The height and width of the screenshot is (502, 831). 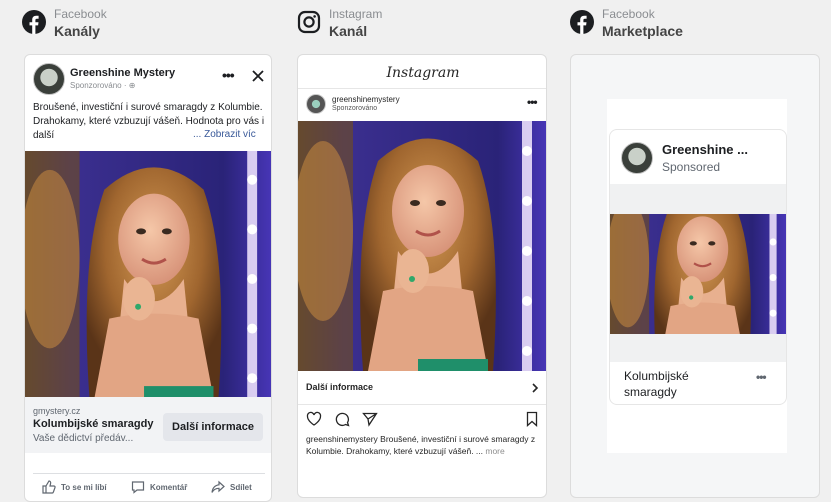 I want to click on username: greenshinemystery, so click(x=366, y=99).